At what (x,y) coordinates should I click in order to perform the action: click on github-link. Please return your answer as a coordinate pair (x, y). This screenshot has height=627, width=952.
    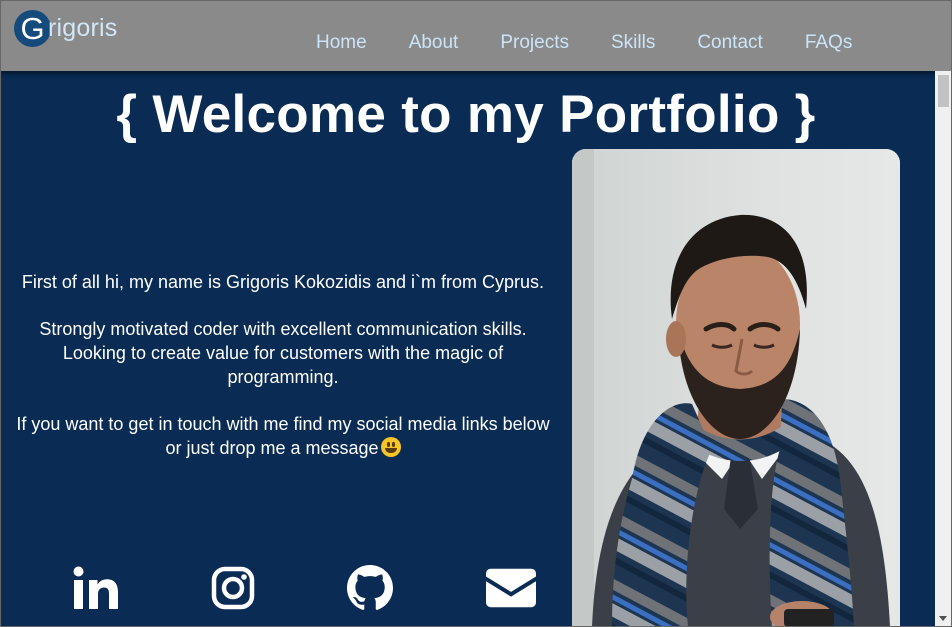
    Looking at the image, I should click on (370, 588).